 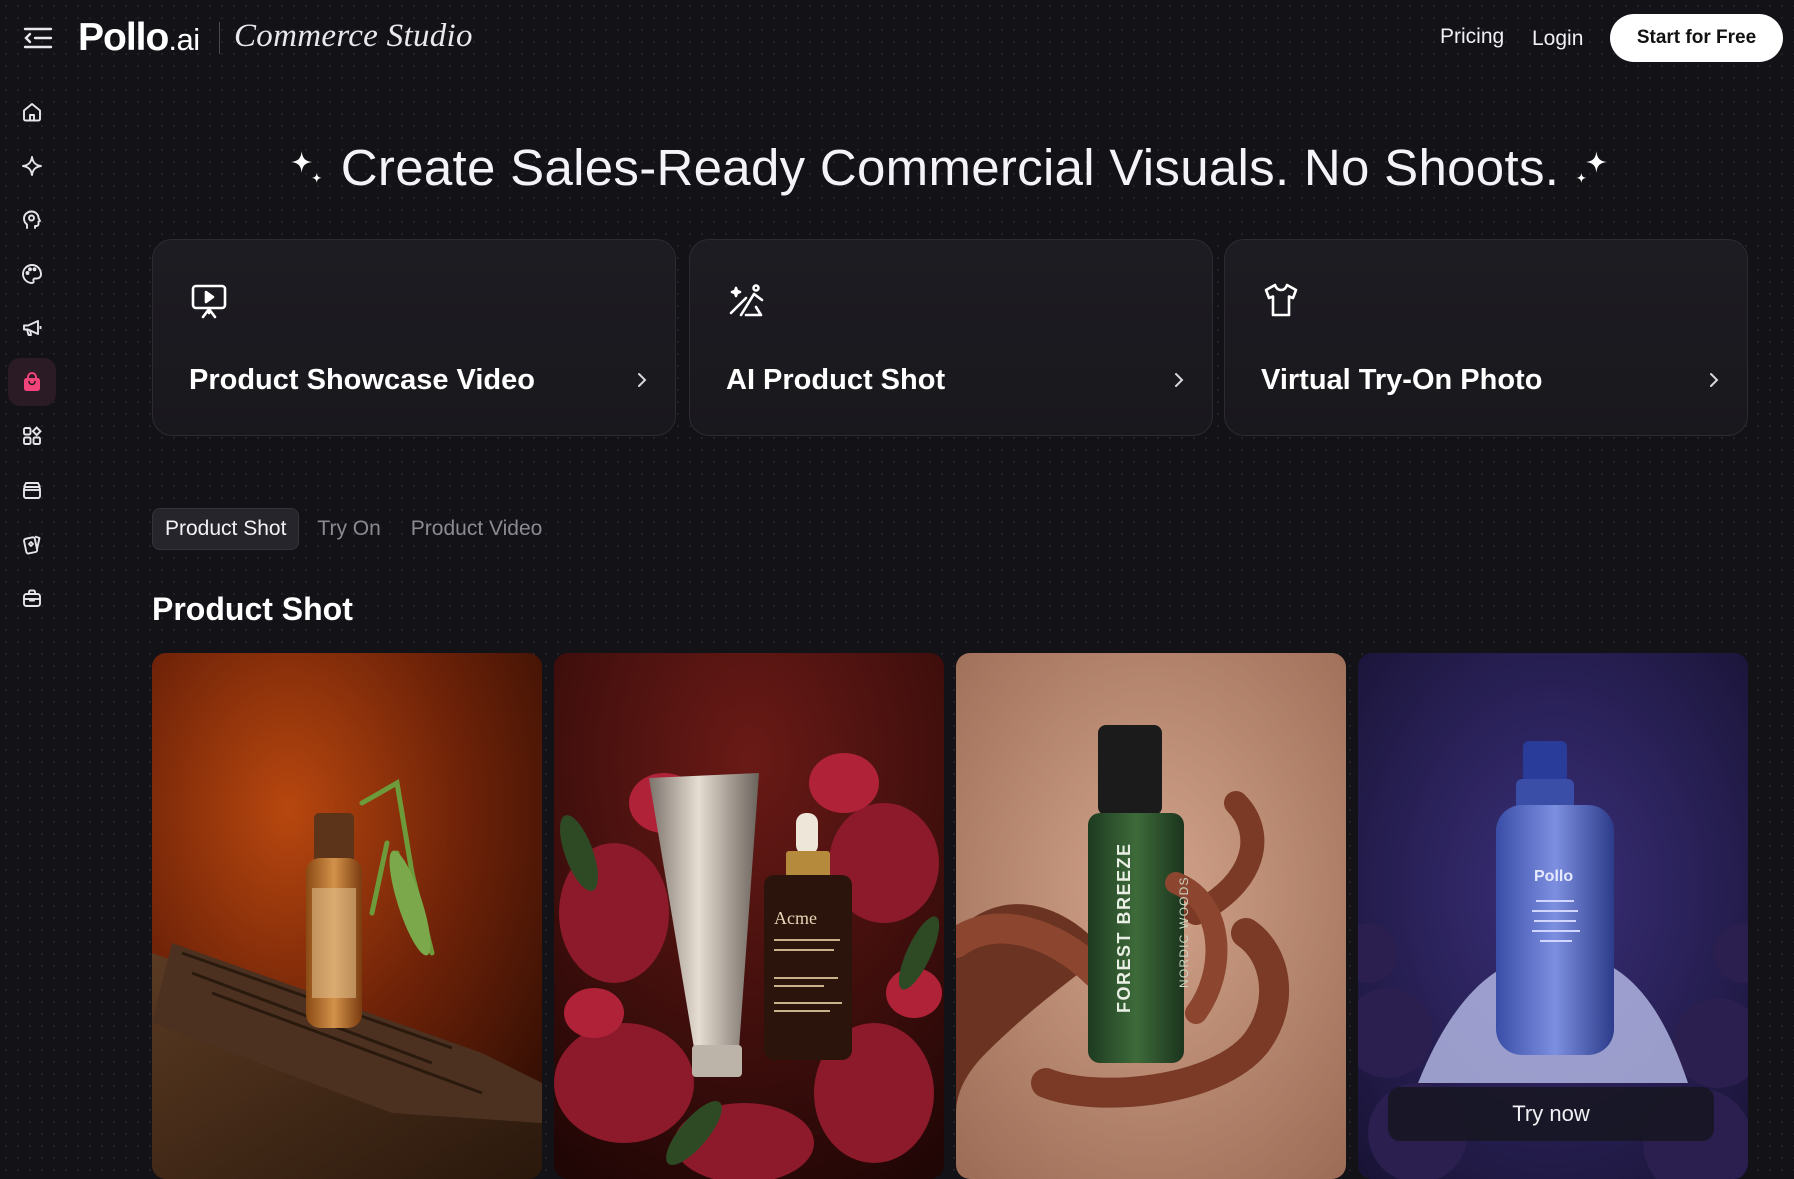 I want to click on menu-collapse-icon, so click(x=38, y=38).